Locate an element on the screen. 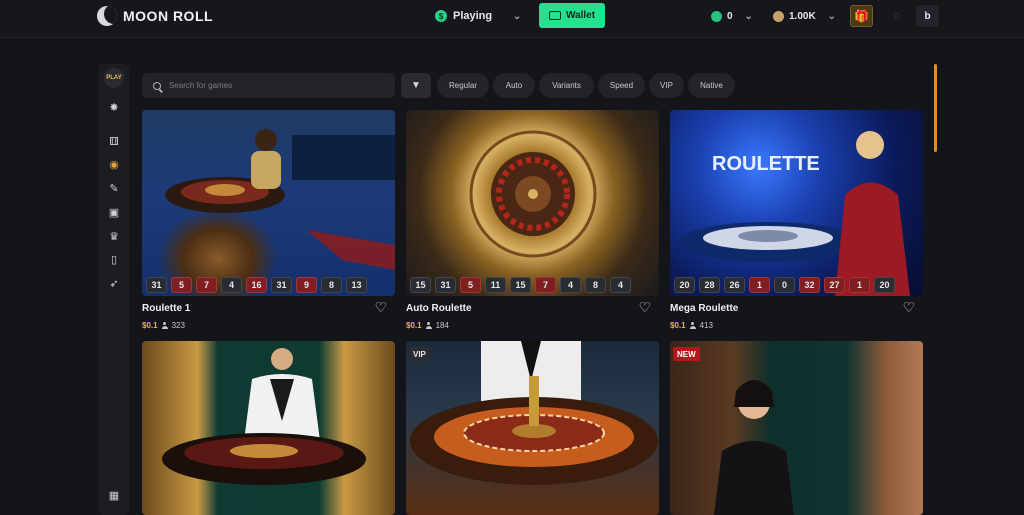 This screenshot has height=515, width=1024. grid-icon: ▦ is located at coordinates (114, 496).